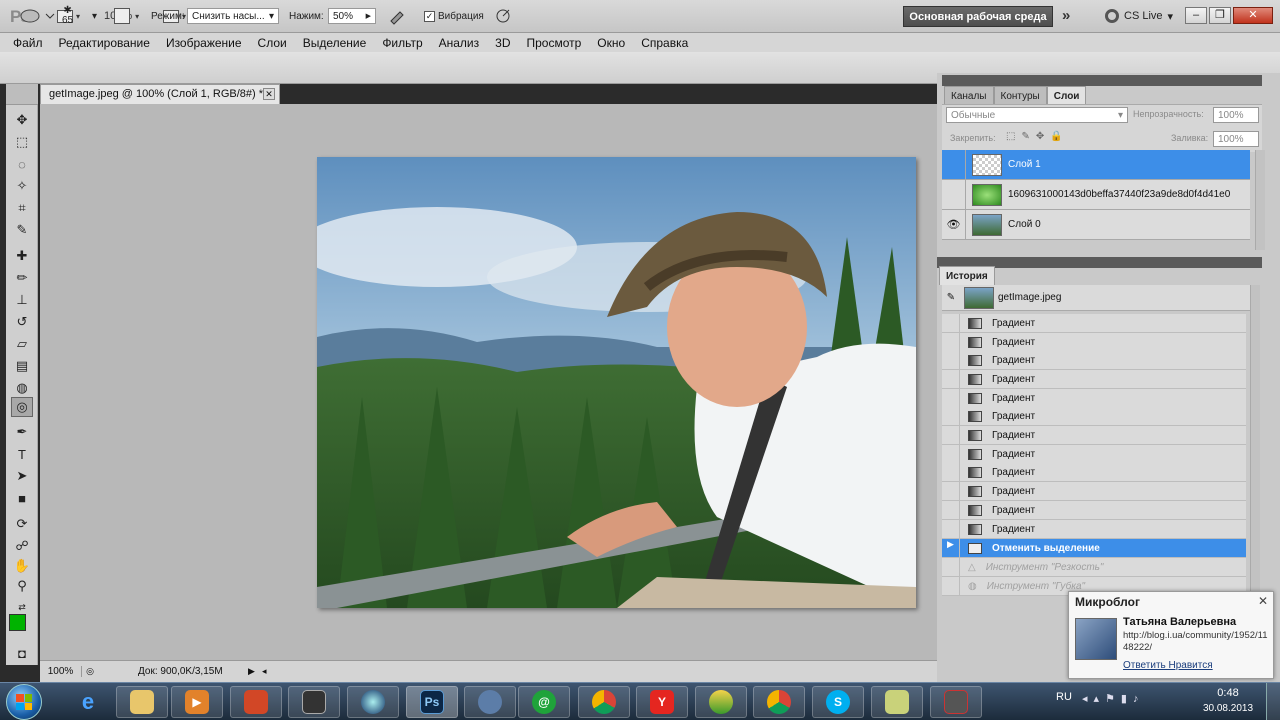  I want to click on more-workspaces-button: », so click(1066, 15).